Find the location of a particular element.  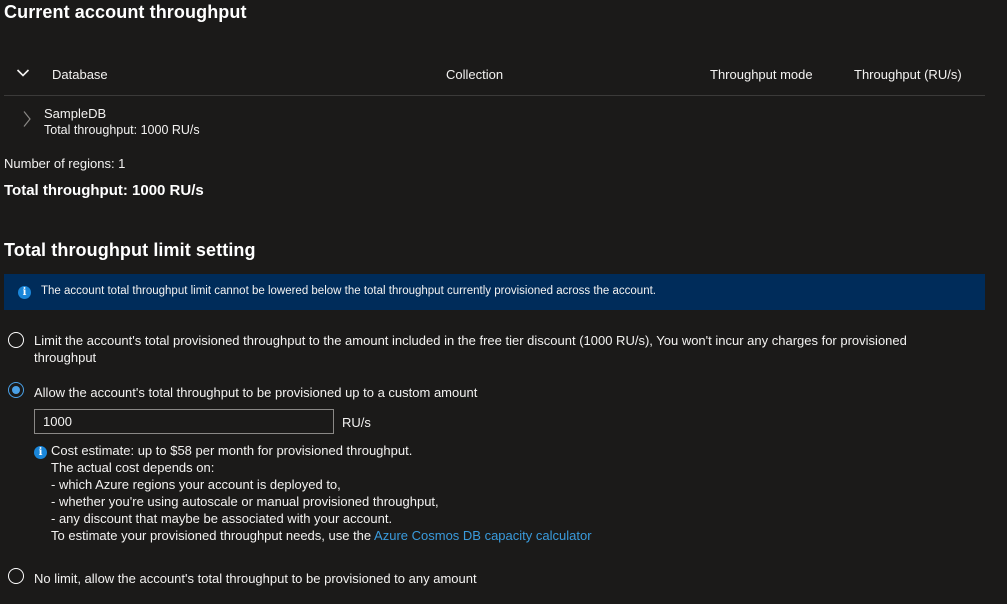

section-title-current-throughput: Current account throughput is located at coordinates (125, 12).